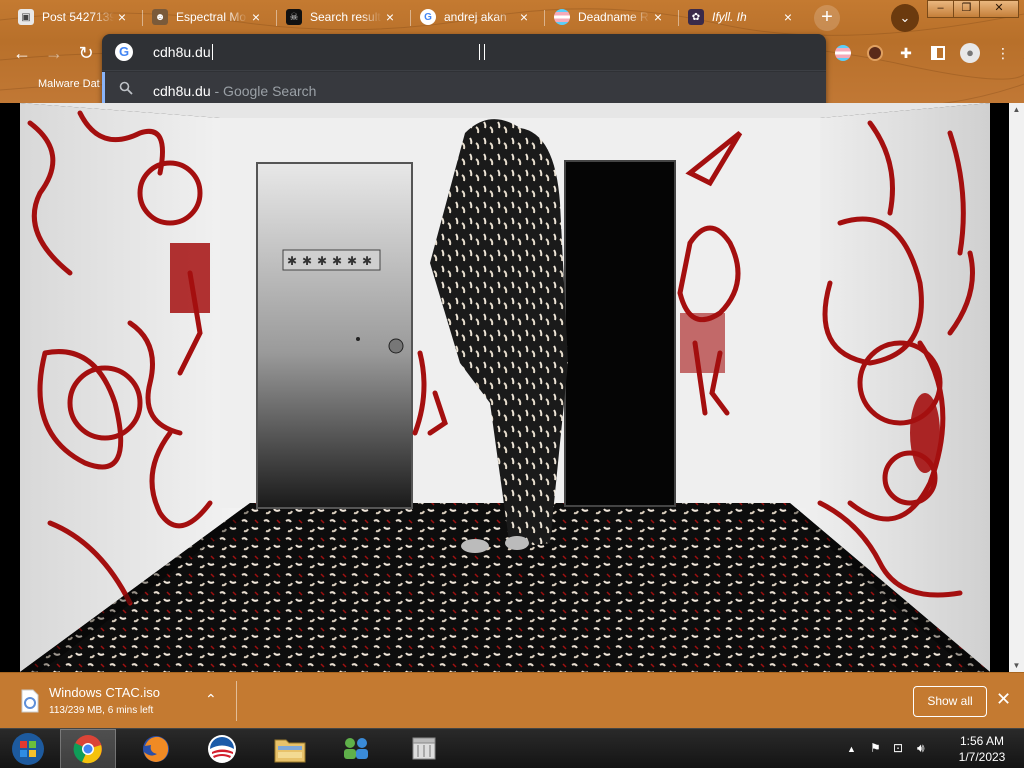  I want to click on tab-espectral: ☻ Espectral Mo ×, so click(208, 17).